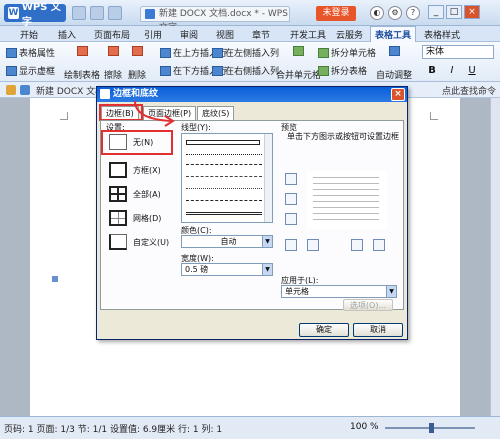 Image resolution: width=500 pixels, height=439 pixels. What do you see at coordinates (364, 427) in the screenshot?
I see `zoom-level: 100 %` at bounding box center [364, 427].